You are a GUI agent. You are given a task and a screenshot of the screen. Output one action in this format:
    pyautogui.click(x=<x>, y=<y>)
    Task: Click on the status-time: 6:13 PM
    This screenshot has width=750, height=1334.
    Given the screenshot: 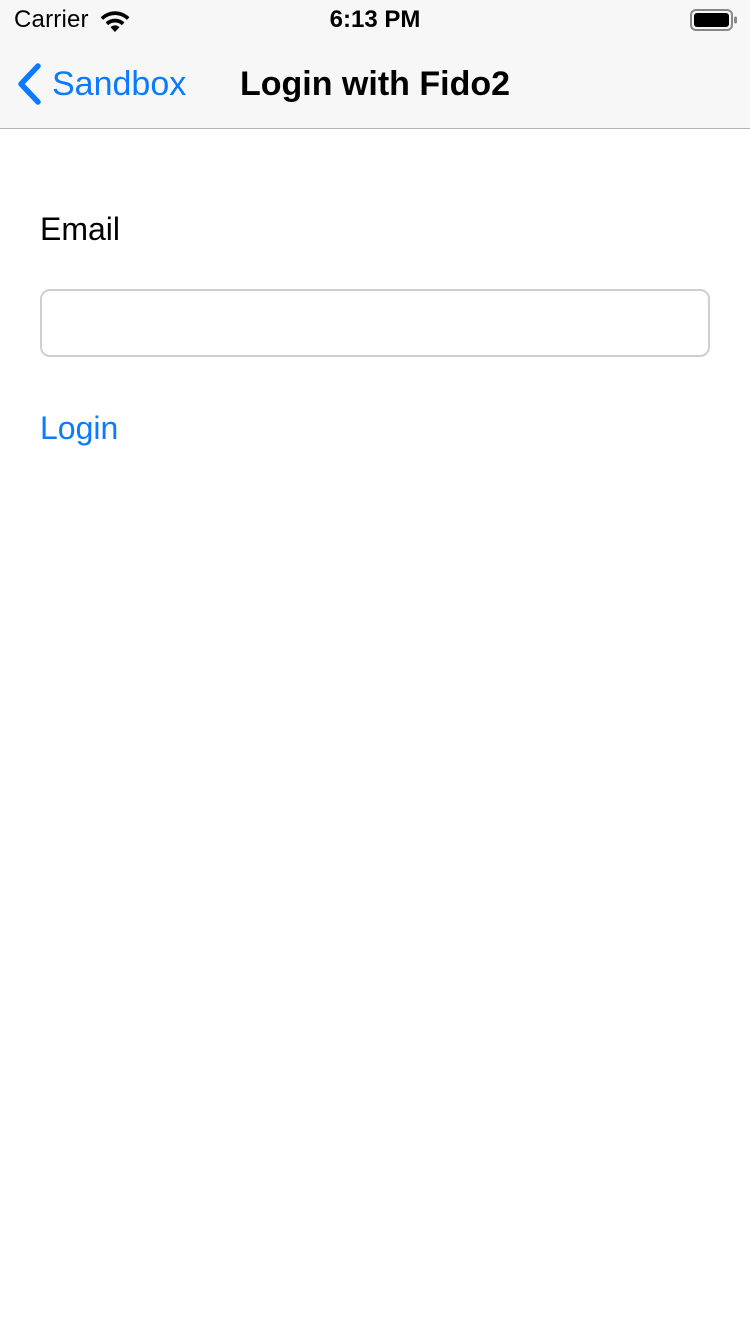 What is the action you would take?
    pyautogui.click(x=375, y=19)
    